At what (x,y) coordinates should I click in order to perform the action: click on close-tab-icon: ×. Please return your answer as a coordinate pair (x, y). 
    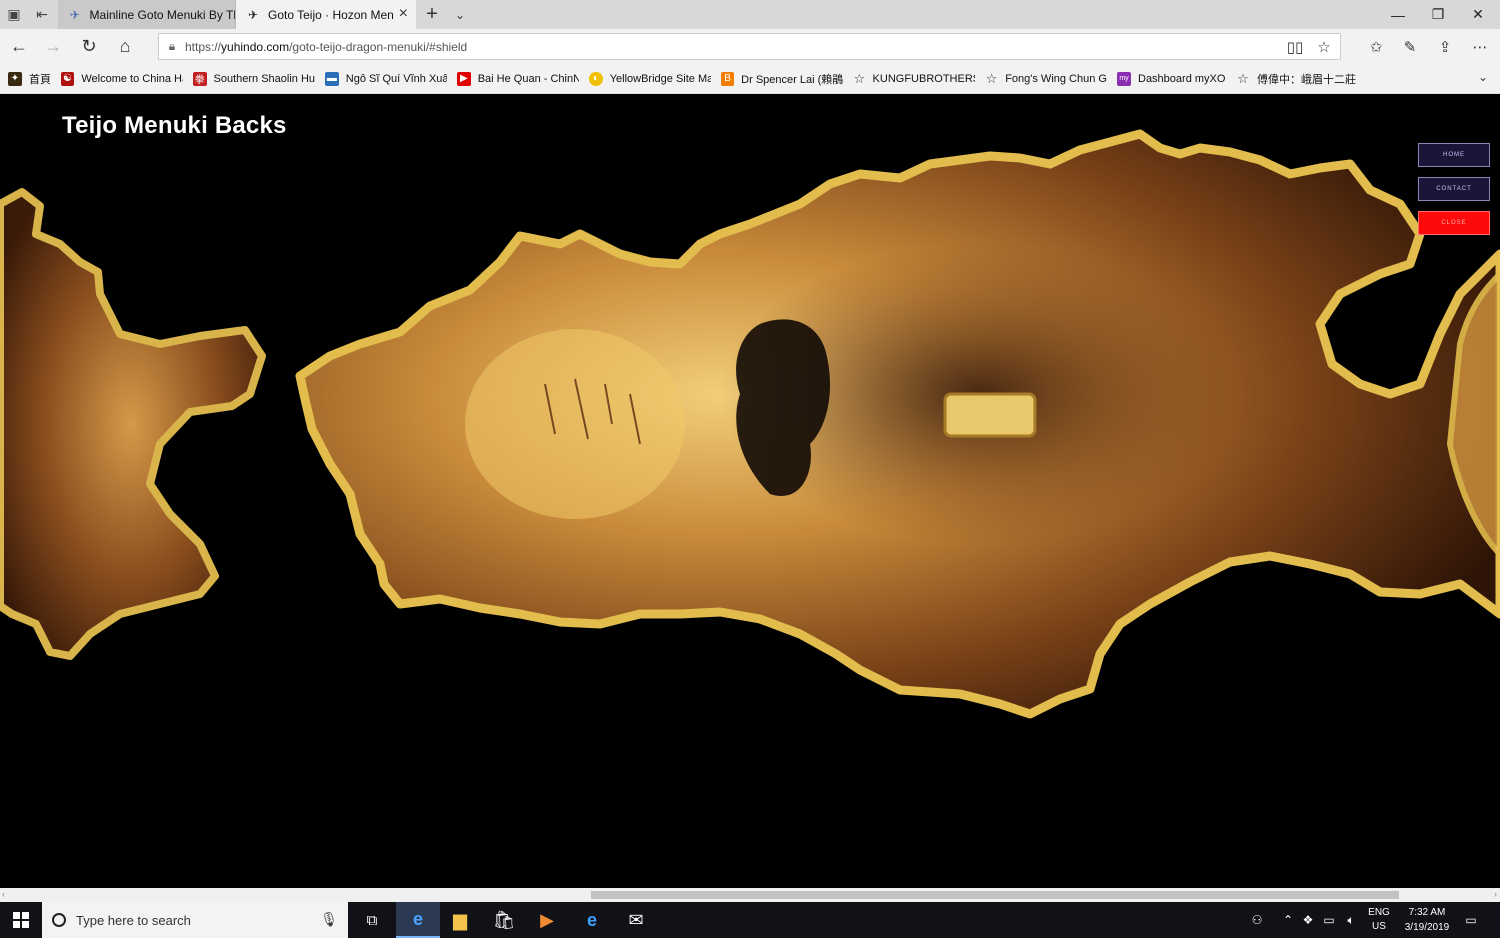
    Looking at the image, I should click on (403, 14).